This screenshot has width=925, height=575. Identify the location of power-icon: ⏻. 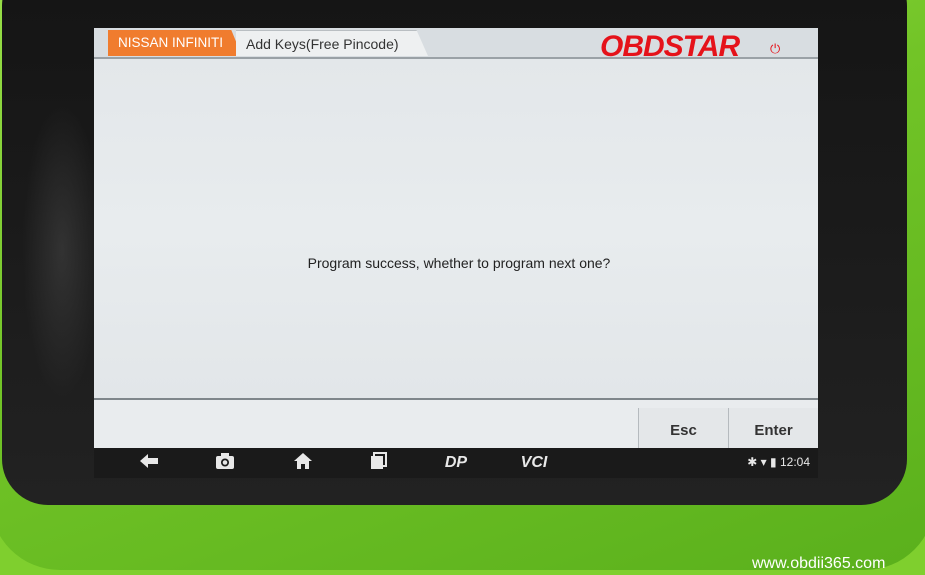
(775, 48).